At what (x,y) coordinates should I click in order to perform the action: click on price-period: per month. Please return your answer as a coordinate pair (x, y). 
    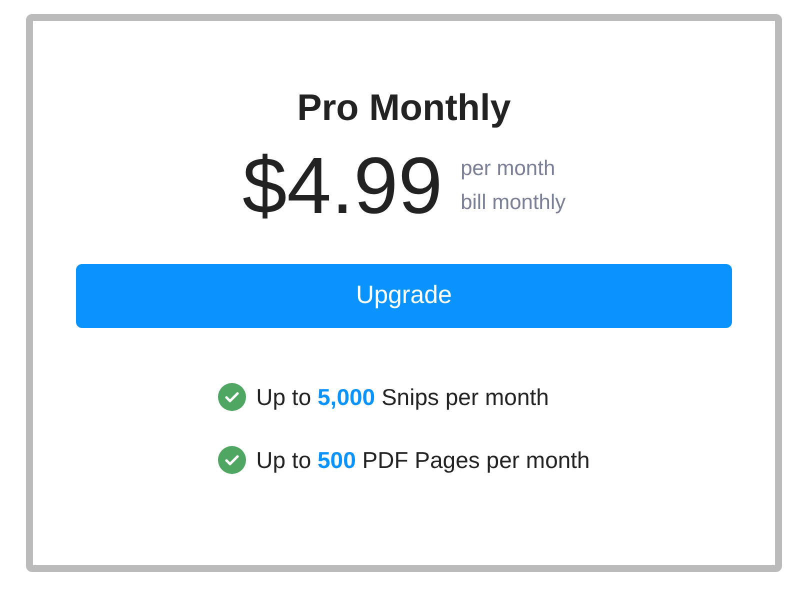
    Looking at the image, I should click on (508, 169).